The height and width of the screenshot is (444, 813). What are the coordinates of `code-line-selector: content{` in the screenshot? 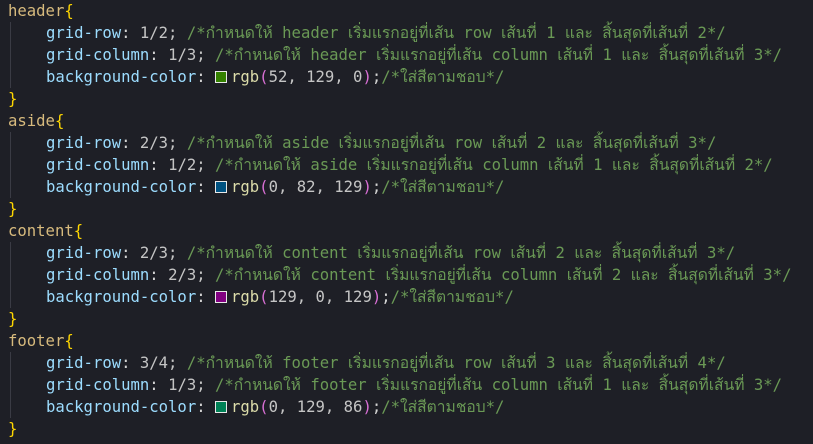 It's located at (45, 231).